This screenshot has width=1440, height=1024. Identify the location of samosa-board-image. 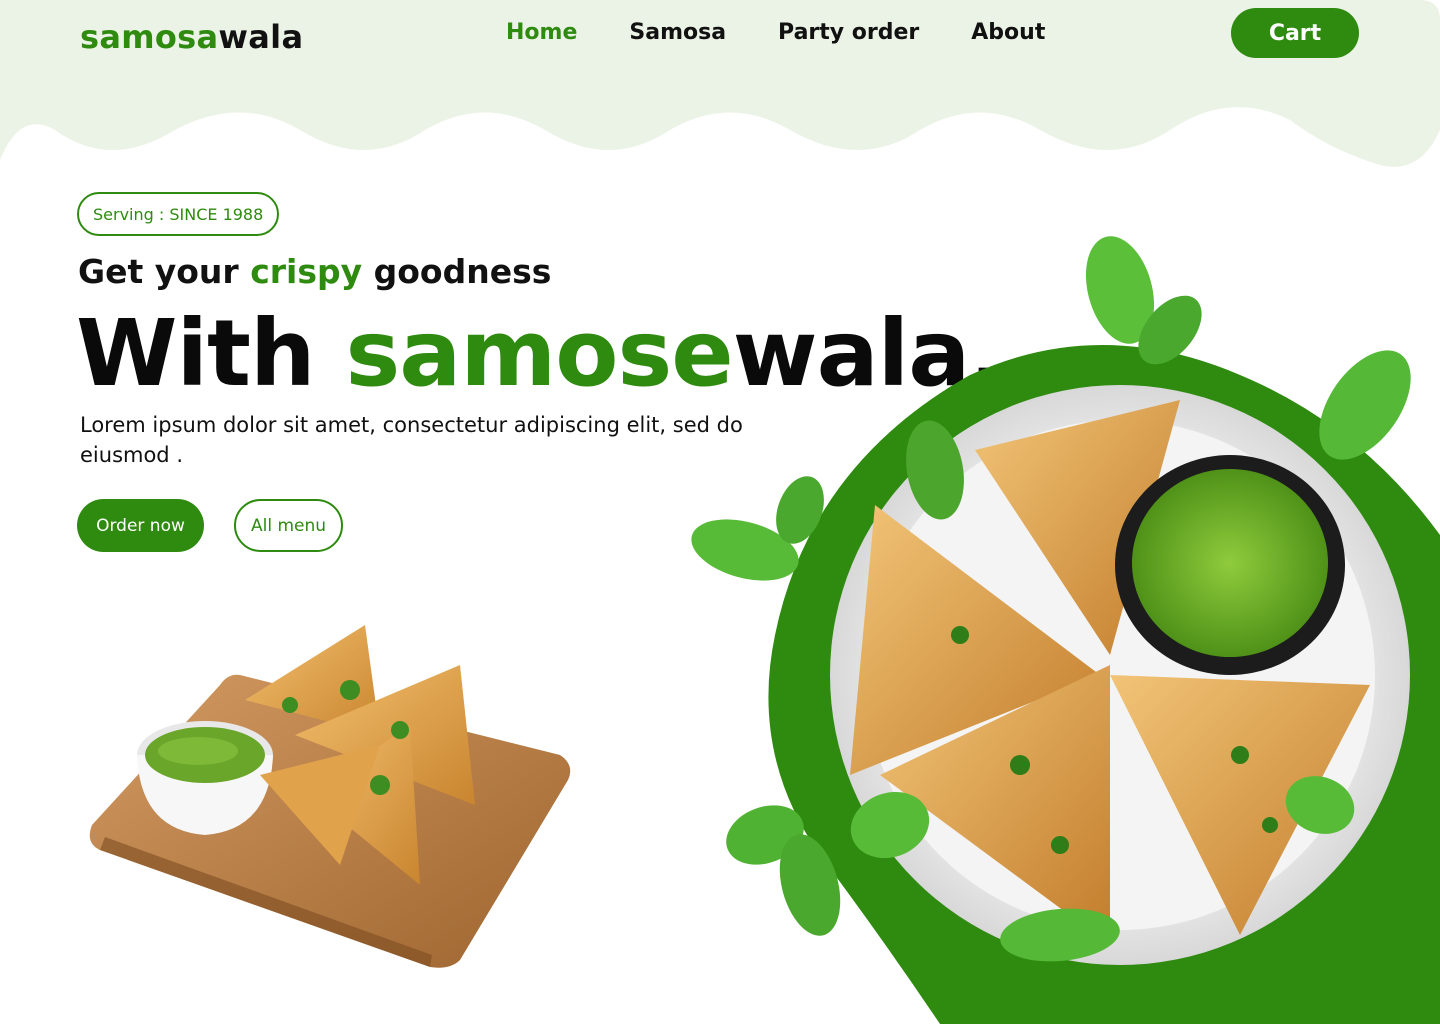
(330, 796).